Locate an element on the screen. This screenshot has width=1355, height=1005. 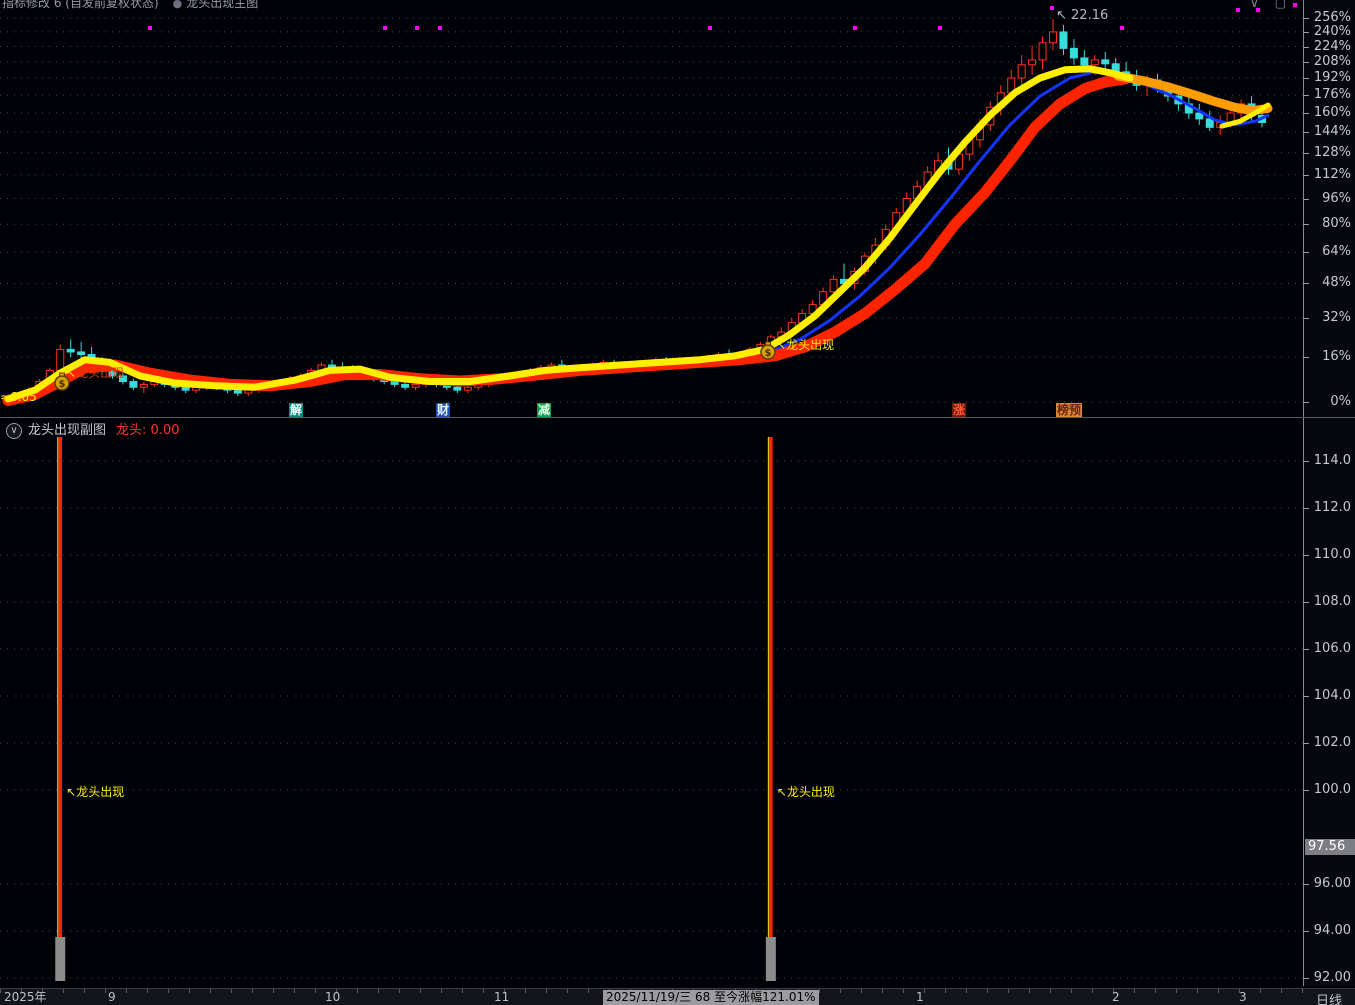
y-axis-label: 48% is located at coordinates (1336, 282).